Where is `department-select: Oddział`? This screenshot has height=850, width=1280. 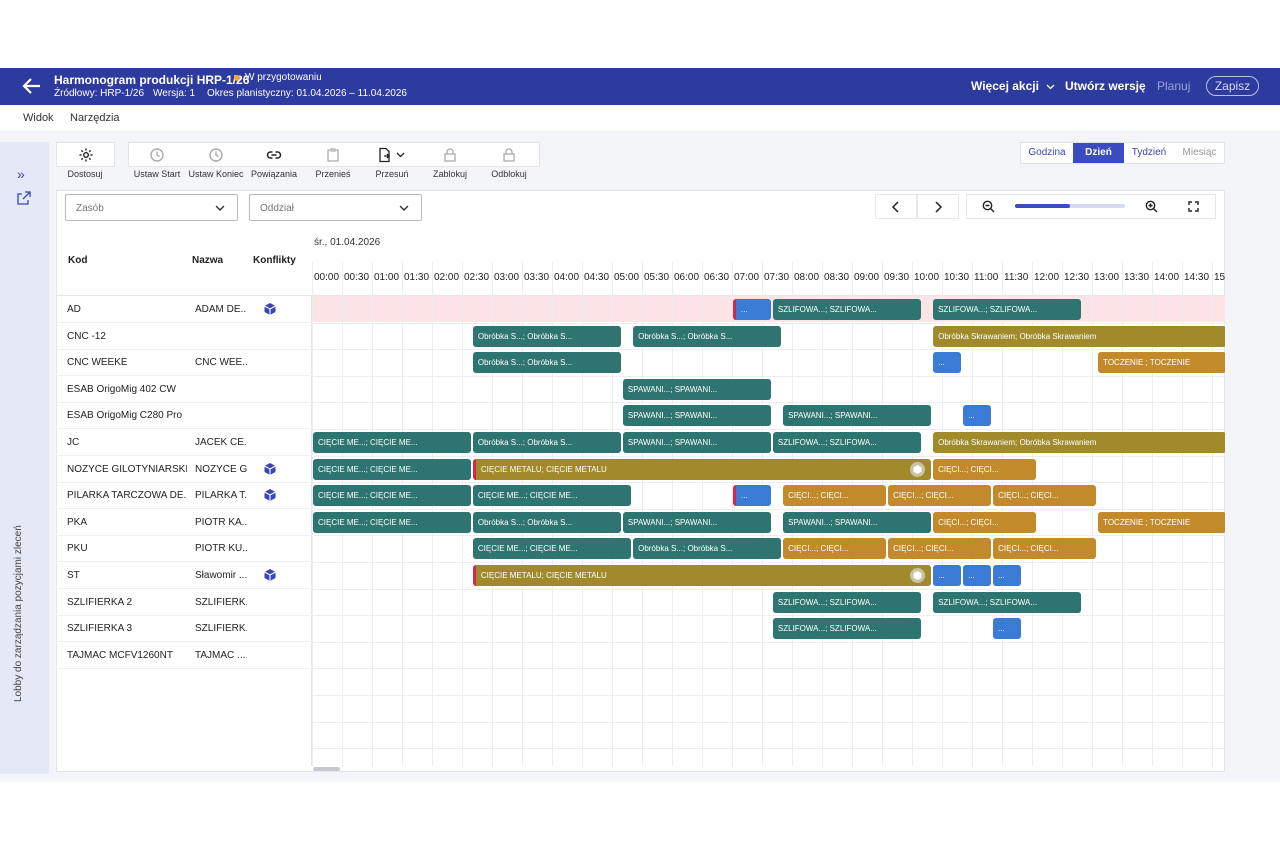
department-select: Oddział is located at coordinates (335, 207).